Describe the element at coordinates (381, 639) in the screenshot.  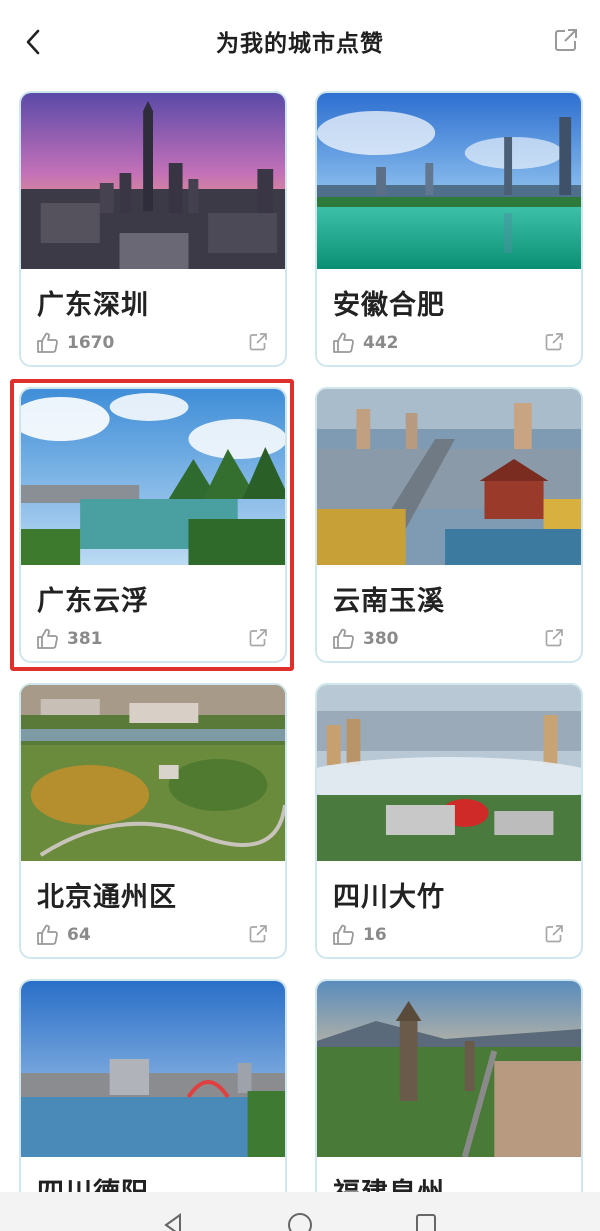
I see `like-count: 380` at that location.